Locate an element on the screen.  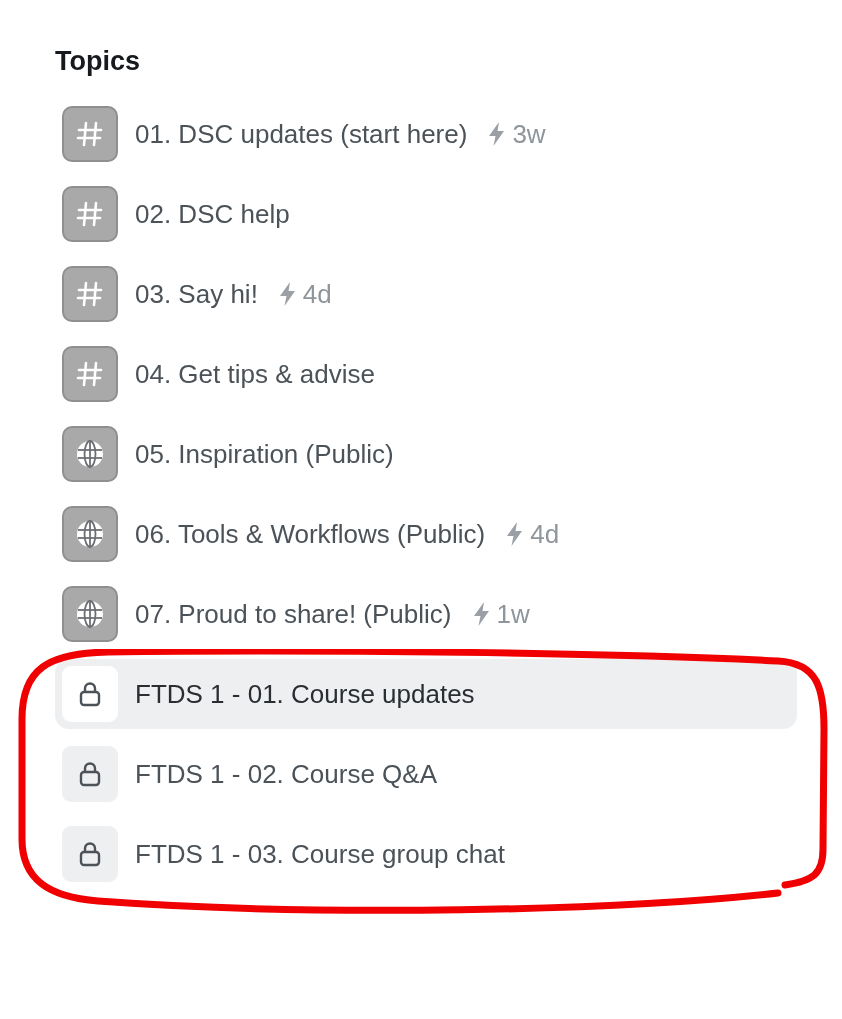
section-heading: Topics is located at coordinates (97, 61).